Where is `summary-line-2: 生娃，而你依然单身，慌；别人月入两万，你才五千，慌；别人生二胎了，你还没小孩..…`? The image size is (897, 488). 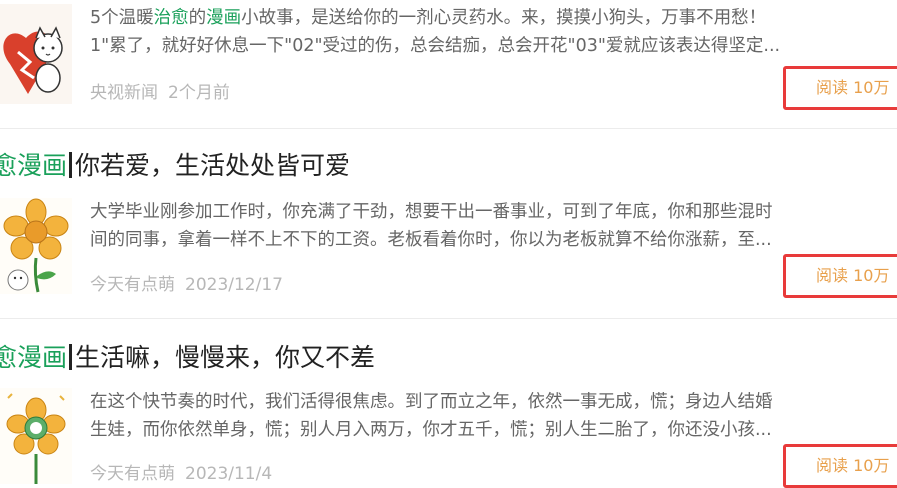
summary-line-2: 生娃，而你依然单身，慌；别人月入两万，你才五千，慌；别人生二胎了，你还没小孩..… is located at coordinates (431, 430).